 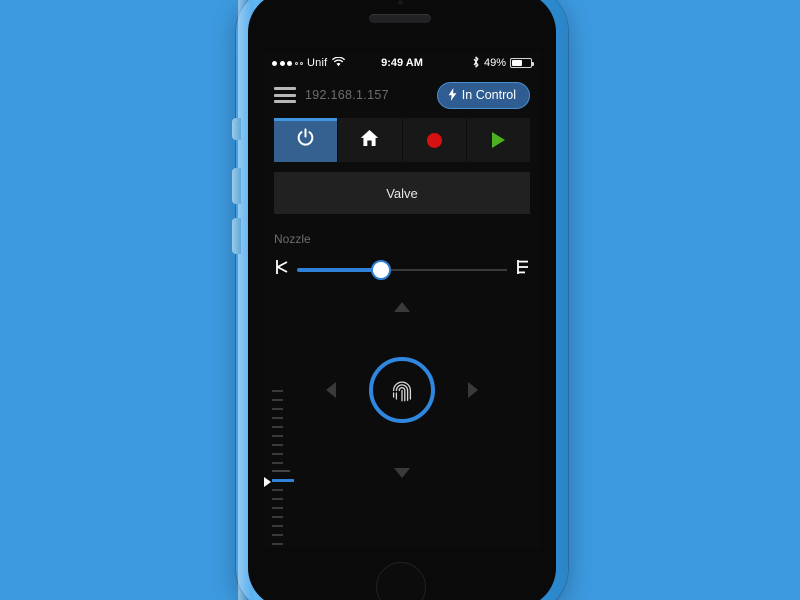 What do you see at coordinates (339, 63) in the screenshot?
I see `wifi-icon` at bounding box center [339, 63].